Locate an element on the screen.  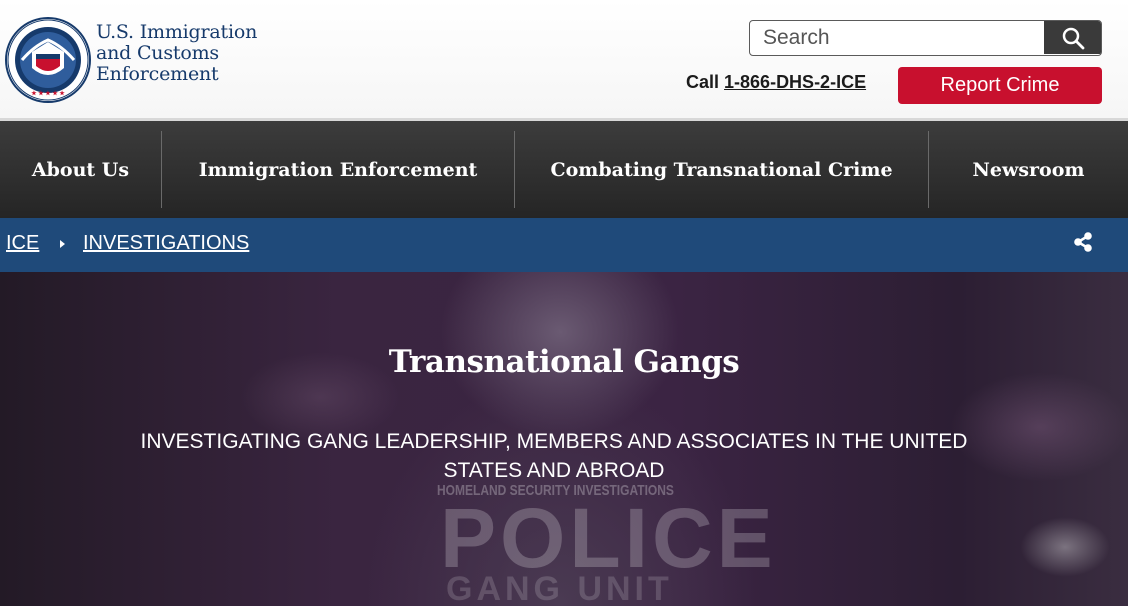
breadcrumb-item-investigations: INVESTIGATIONS is located at coordinates (166, 243).